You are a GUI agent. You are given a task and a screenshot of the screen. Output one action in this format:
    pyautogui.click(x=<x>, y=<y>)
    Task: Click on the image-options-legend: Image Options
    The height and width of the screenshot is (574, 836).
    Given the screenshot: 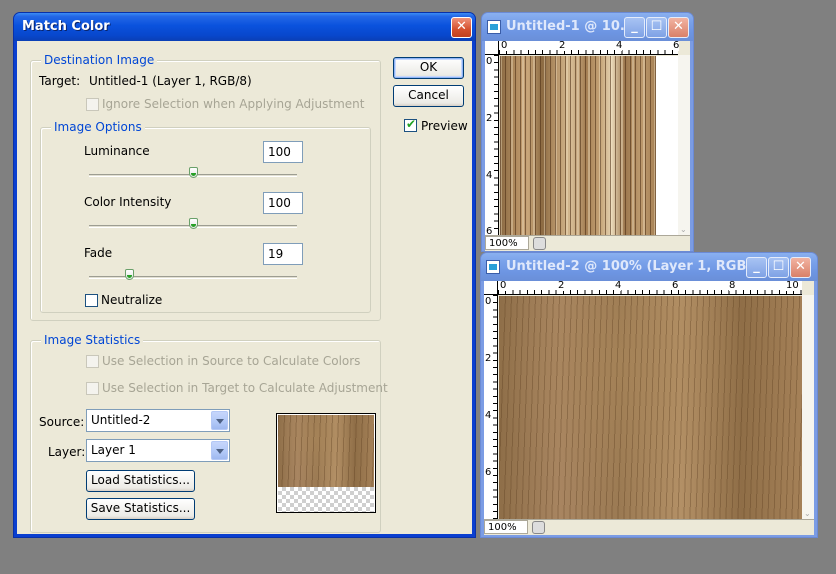 What is the action you would take?
    pyautogui.click(x=98, y=127)
    